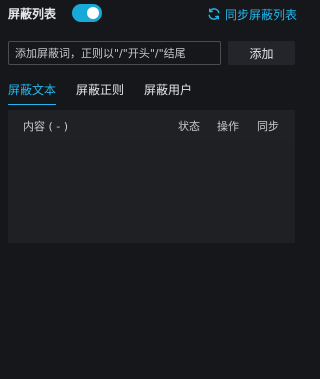  I want to click on tab-bar: 屏蔽文本 屏蔽正则 屏蔽用户, so click(110, 94).